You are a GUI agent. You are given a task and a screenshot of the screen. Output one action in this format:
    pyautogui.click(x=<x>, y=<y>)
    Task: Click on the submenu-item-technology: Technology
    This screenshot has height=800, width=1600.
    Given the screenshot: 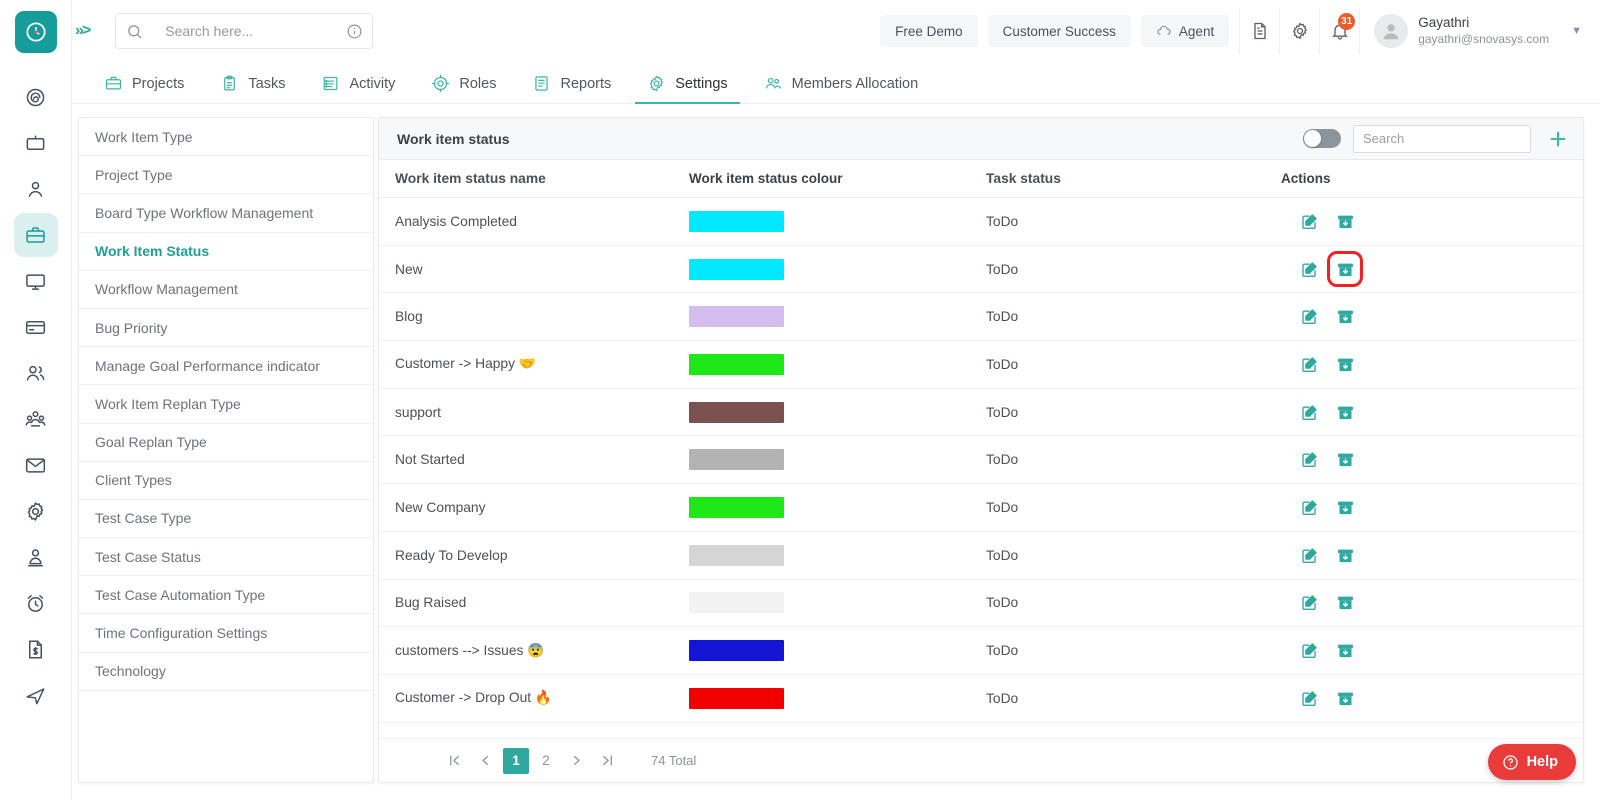 What is the action you would take?
    pyautogui.click(x=226, y=672)
    